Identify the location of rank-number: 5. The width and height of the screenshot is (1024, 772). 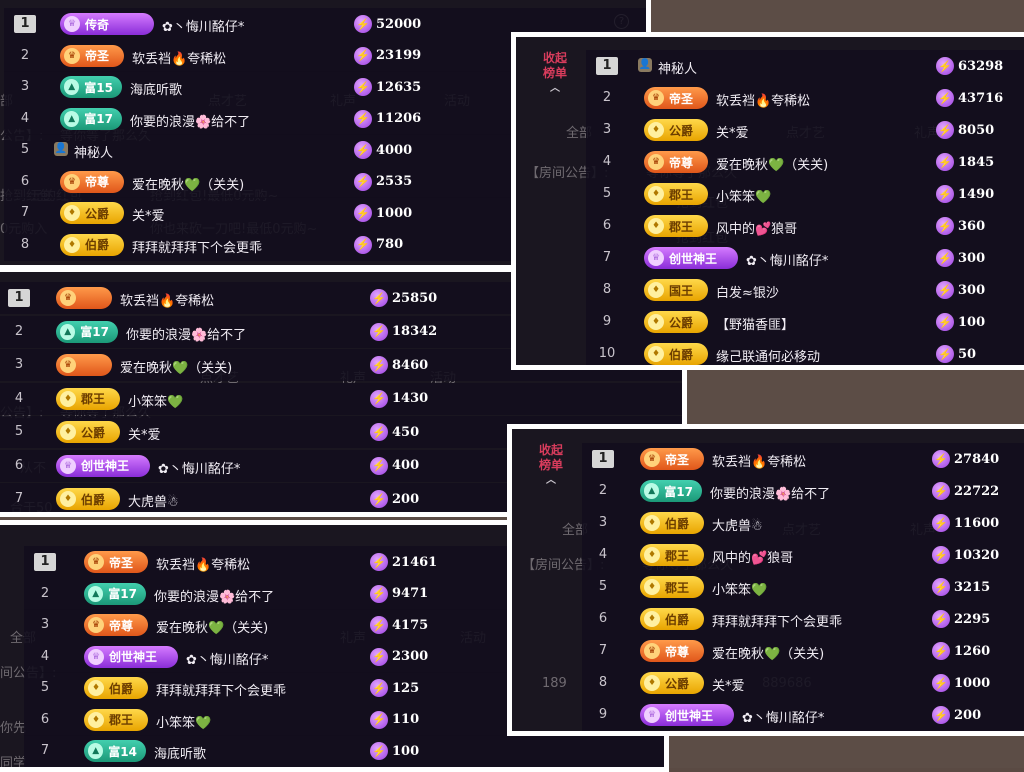
(607, 193).